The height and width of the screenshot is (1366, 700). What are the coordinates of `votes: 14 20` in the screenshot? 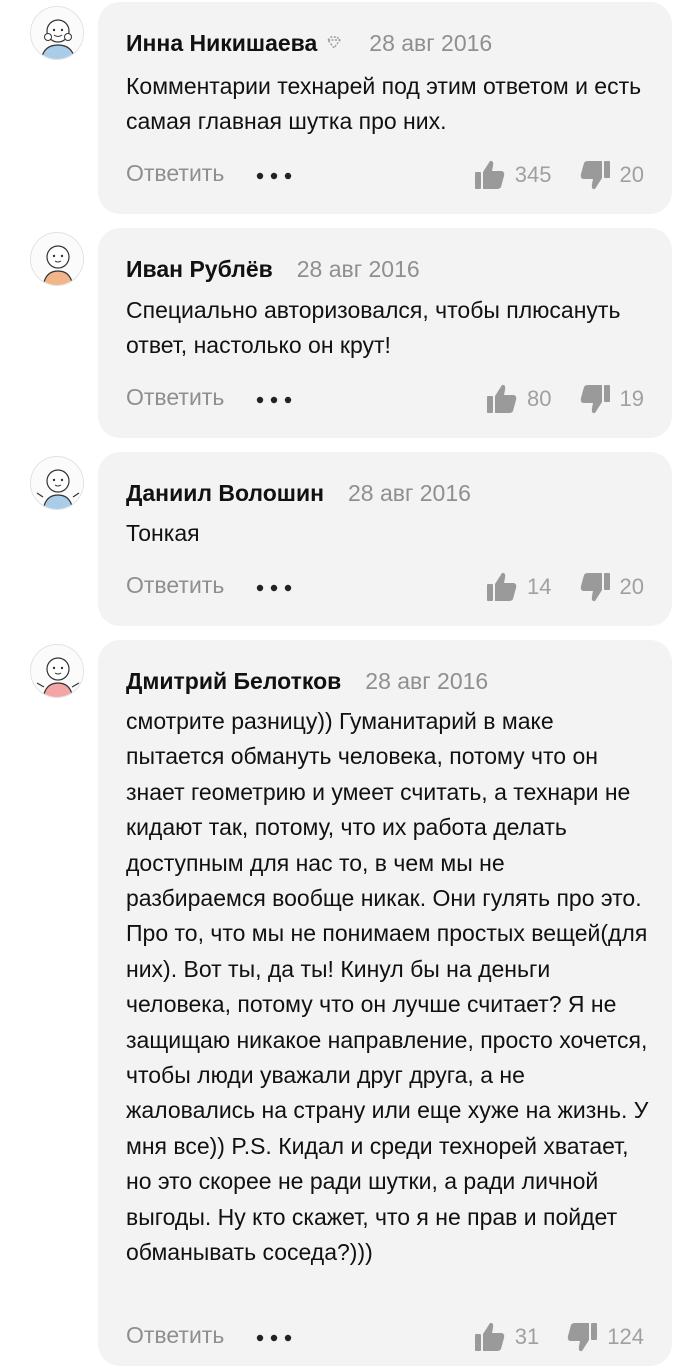 It's located at (564, 587).